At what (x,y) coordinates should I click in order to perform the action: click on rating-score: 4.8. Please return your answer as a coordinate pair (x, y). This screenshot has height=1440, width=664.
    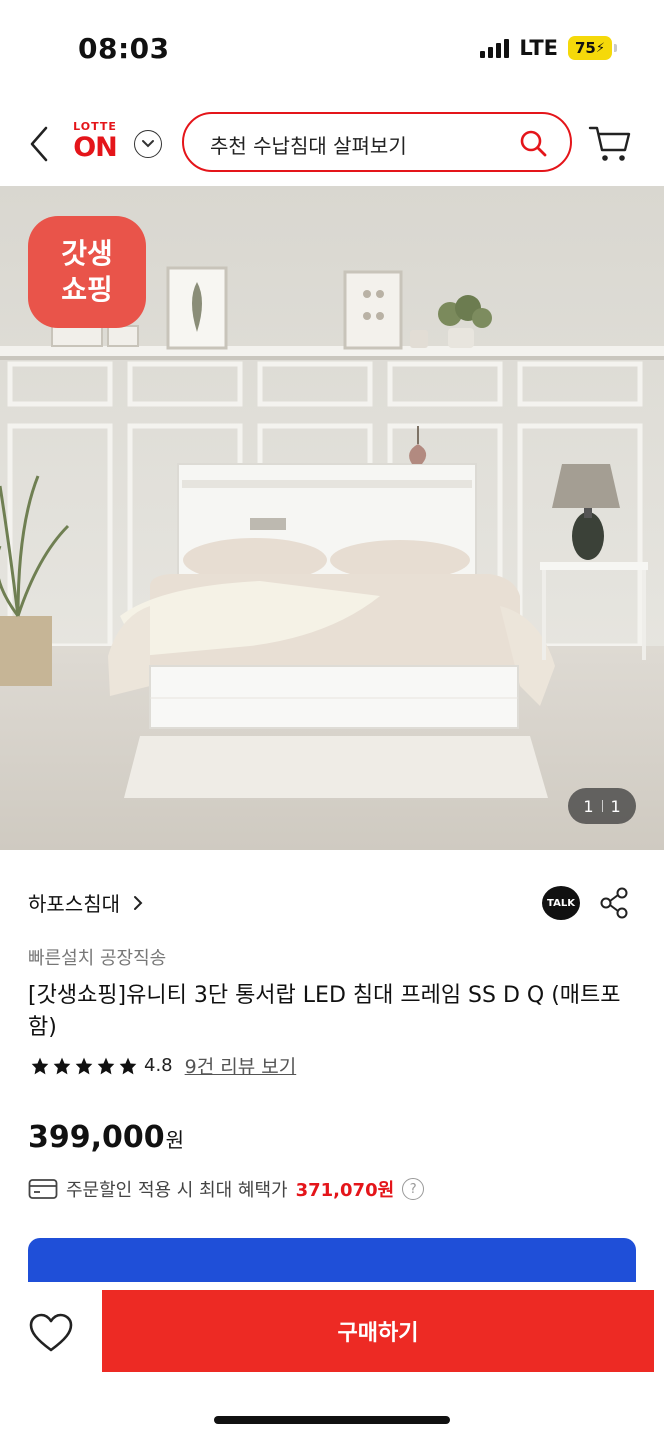
    Looking at the image, I should click on (158, 1065).